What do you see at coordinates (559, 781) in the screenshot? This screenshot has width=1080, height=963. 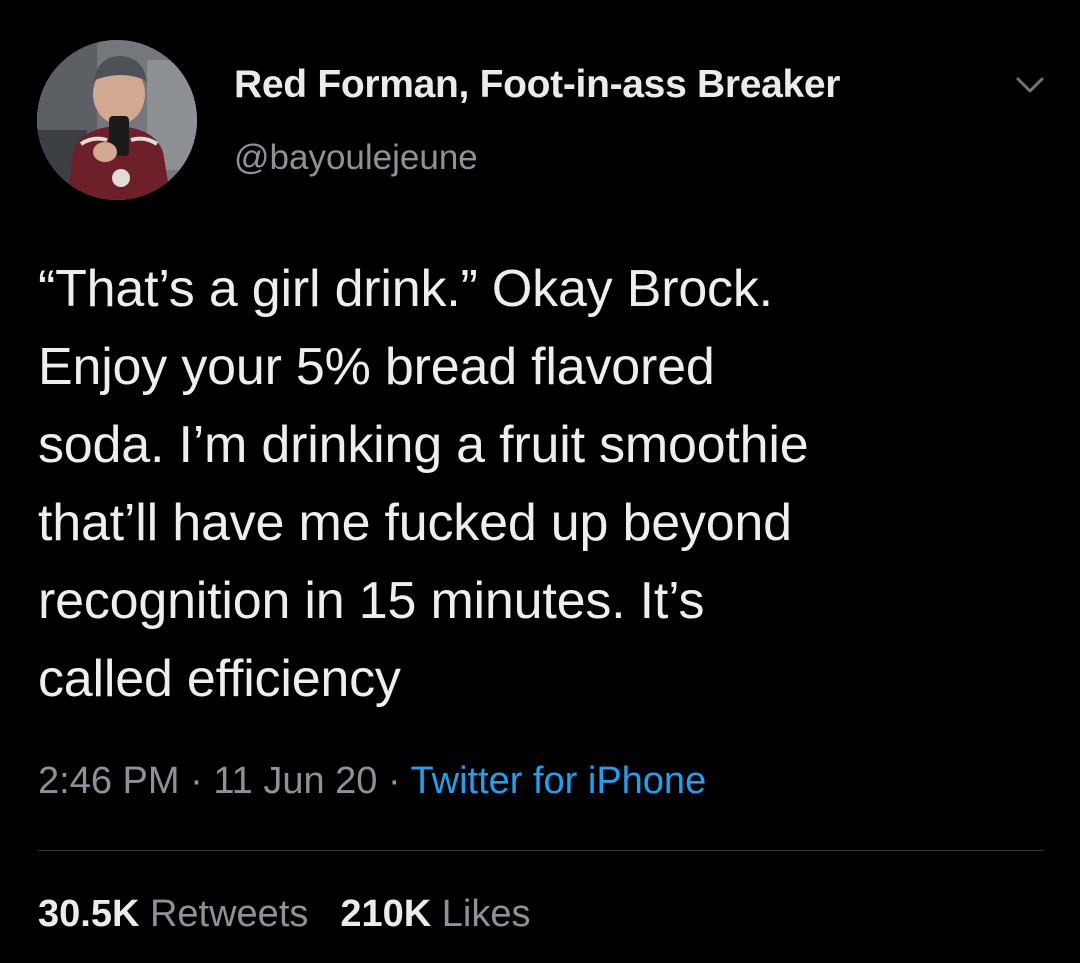 I see `tweet-source-link: Twitter for iPhone` at bounding box center [559, 781].